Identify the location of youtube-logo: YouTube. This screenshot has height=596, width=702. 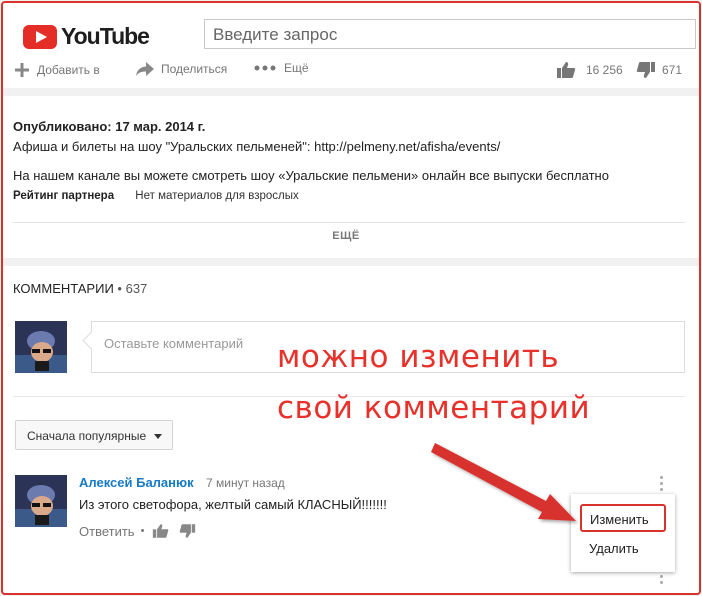
(86, 36).